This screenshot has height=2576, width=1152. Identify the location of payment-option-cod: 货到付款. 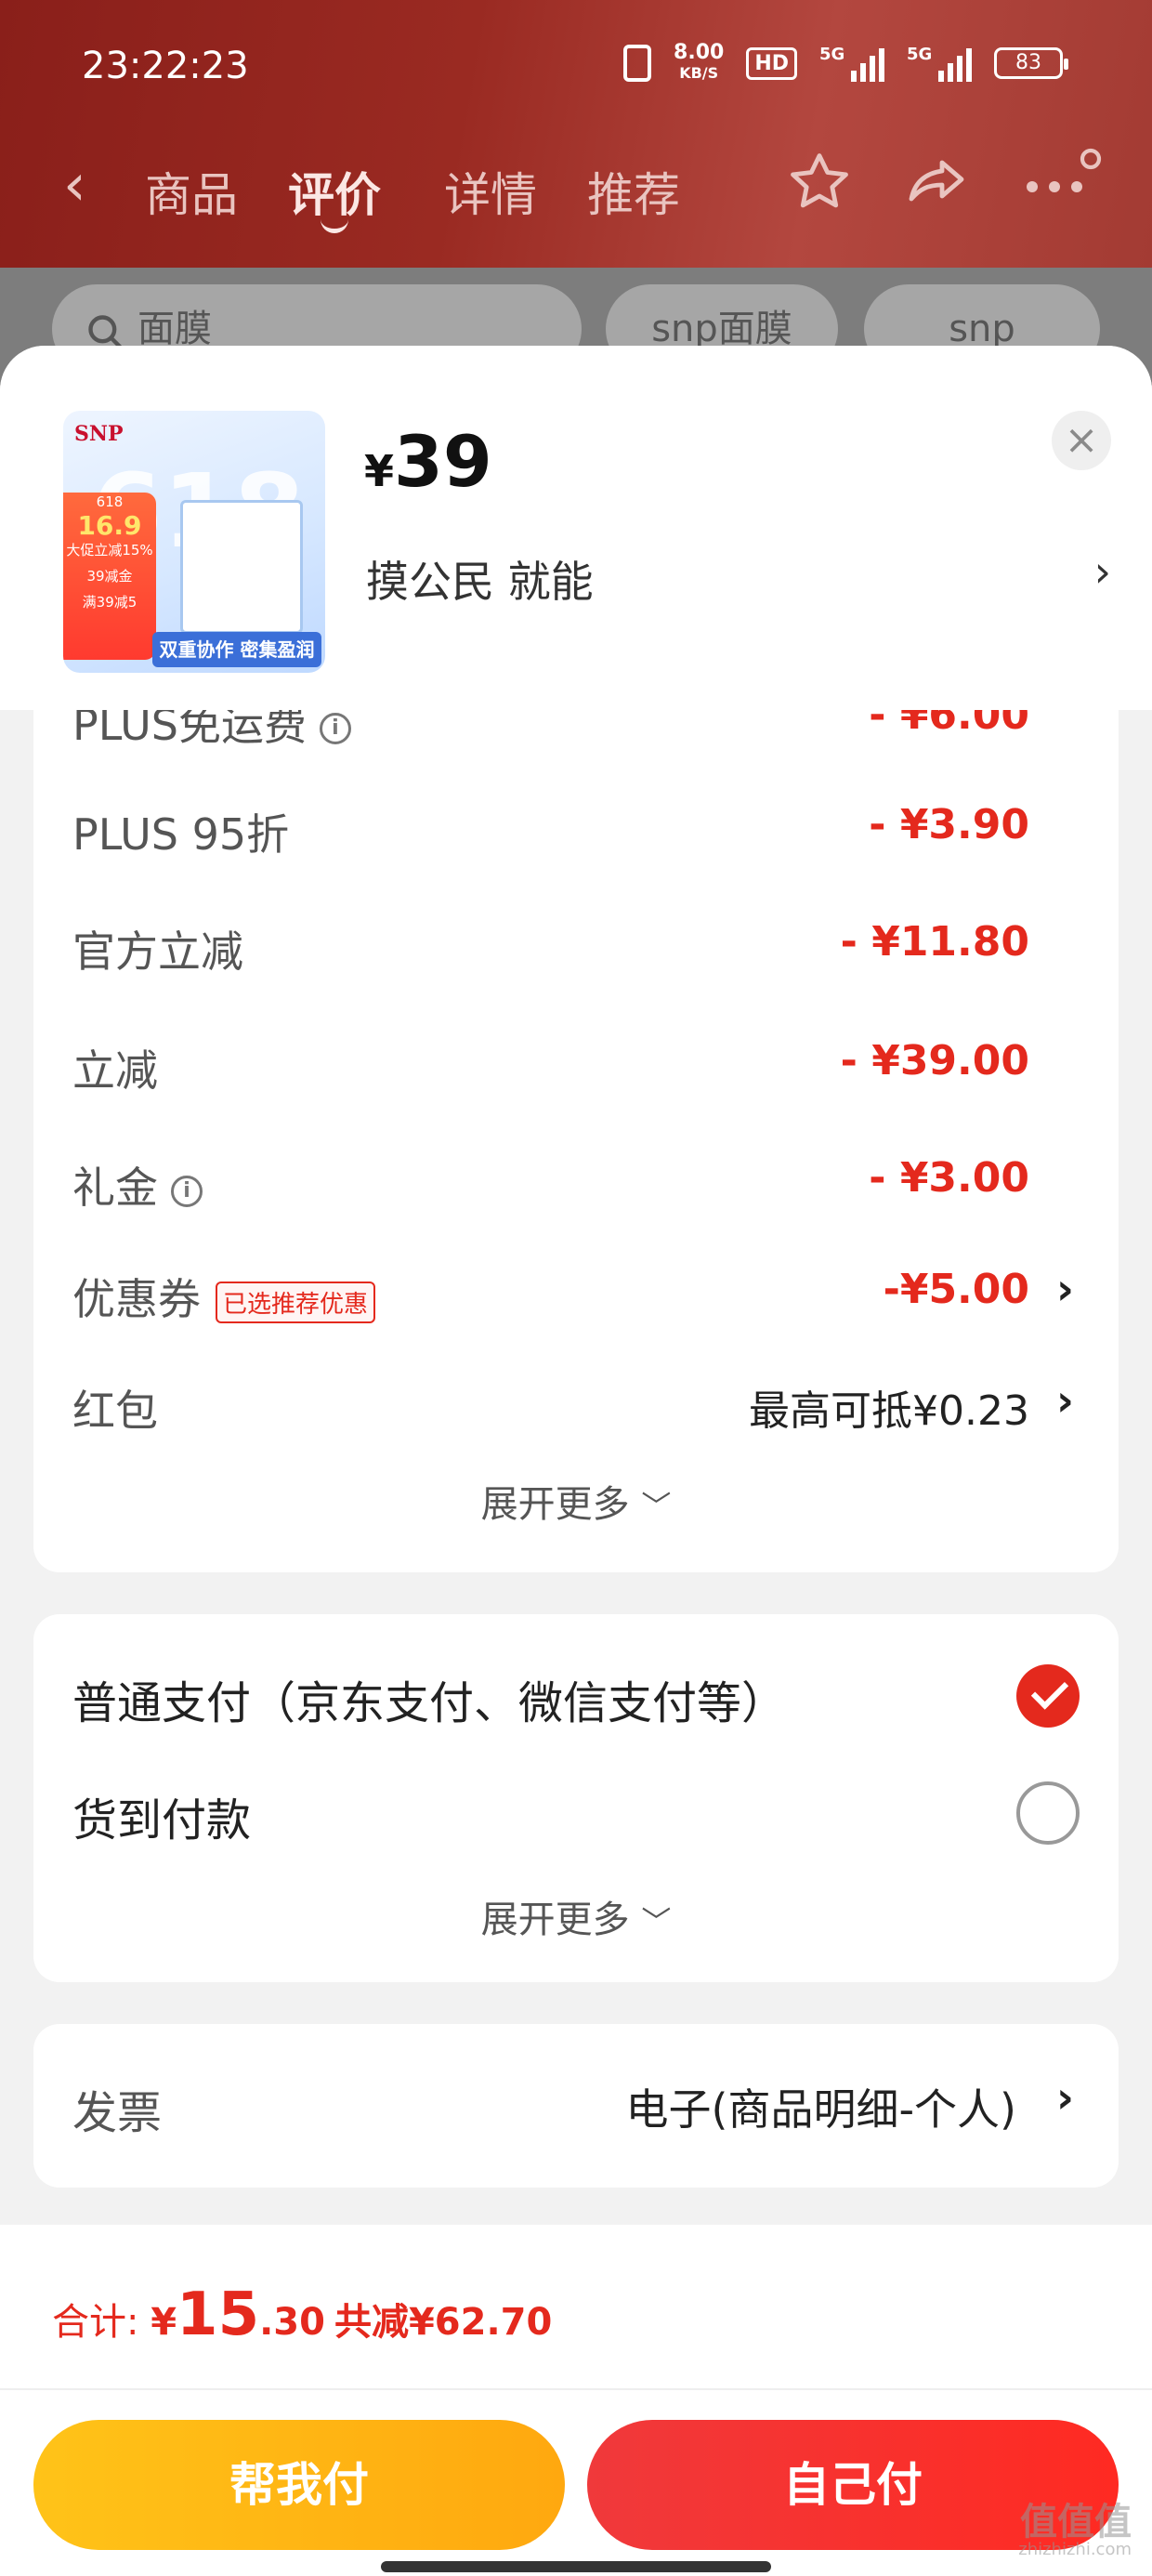
(161, 1815).